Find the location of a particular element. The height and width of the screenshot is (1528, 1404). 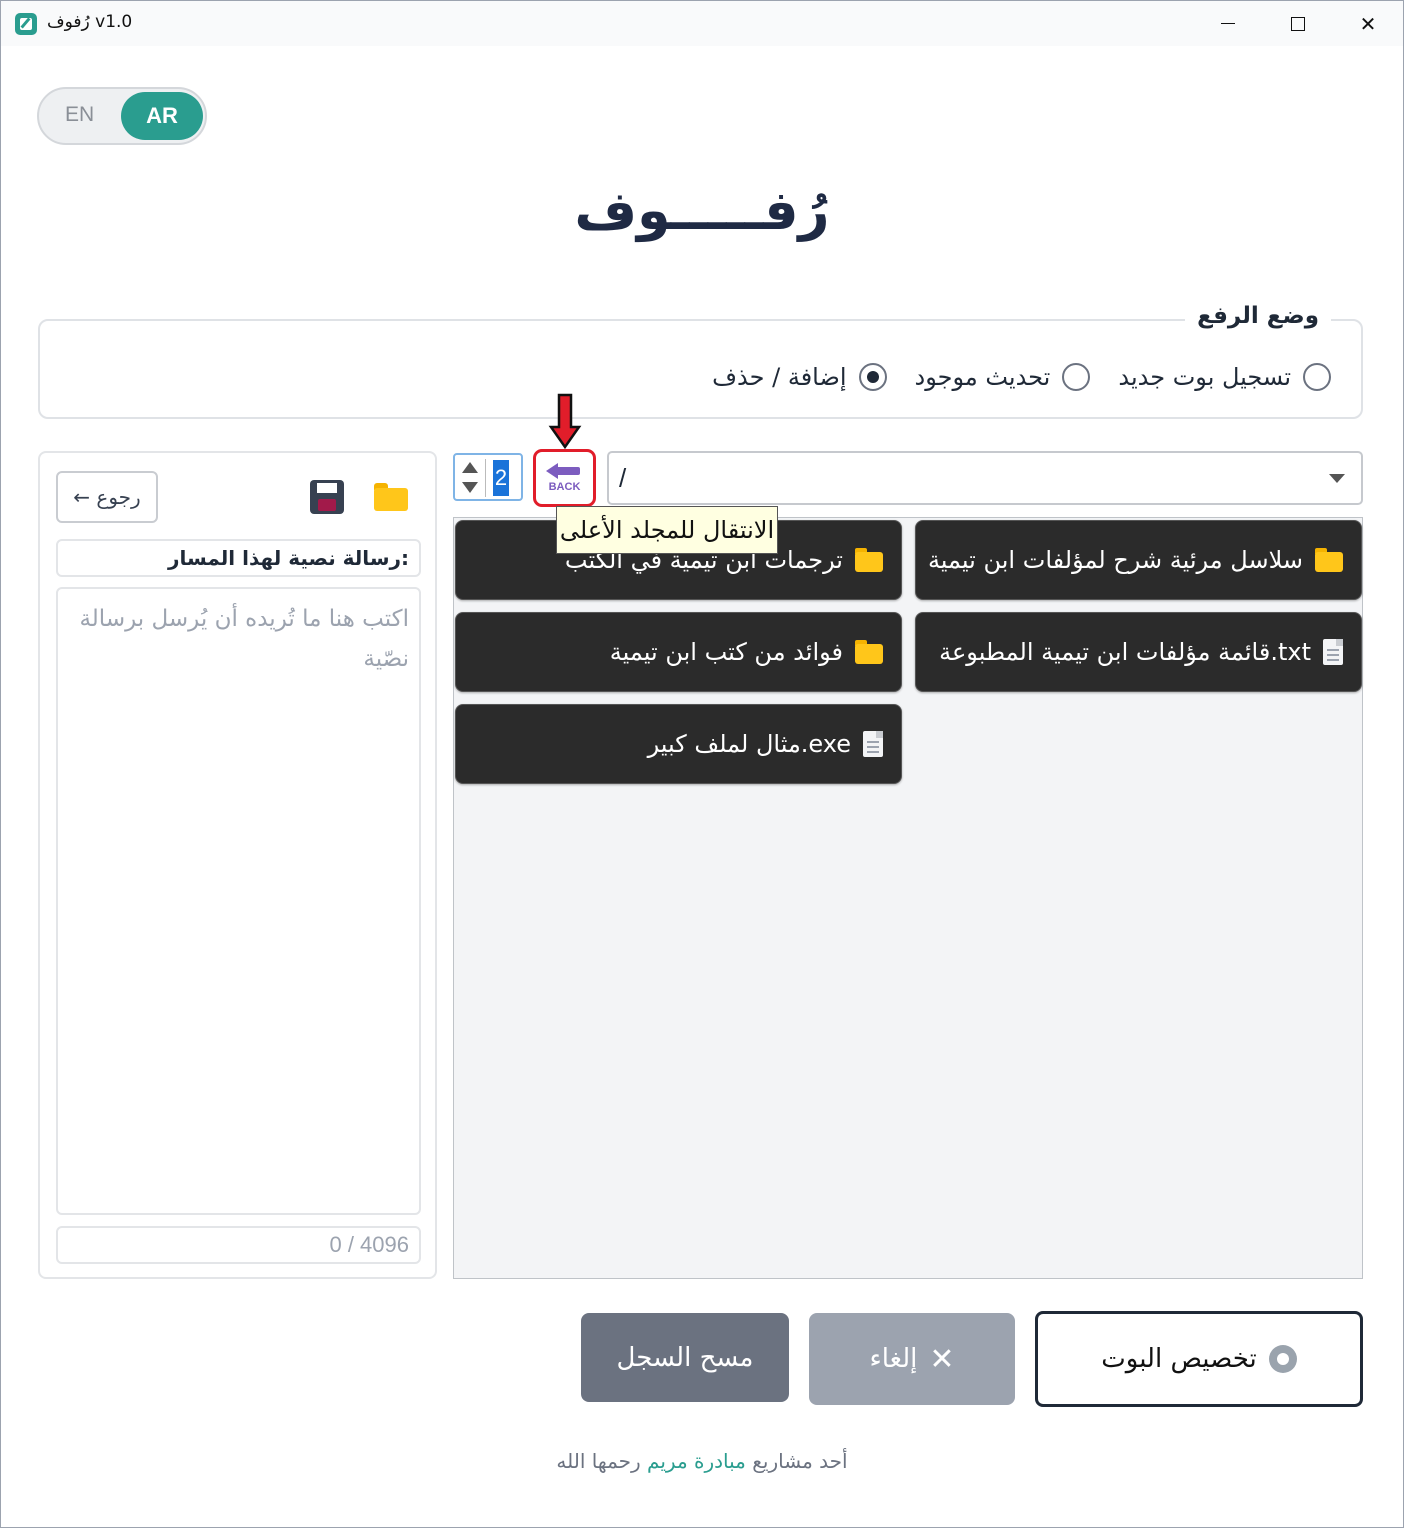

columns-value: 2 is located at coordinates (501, 478).